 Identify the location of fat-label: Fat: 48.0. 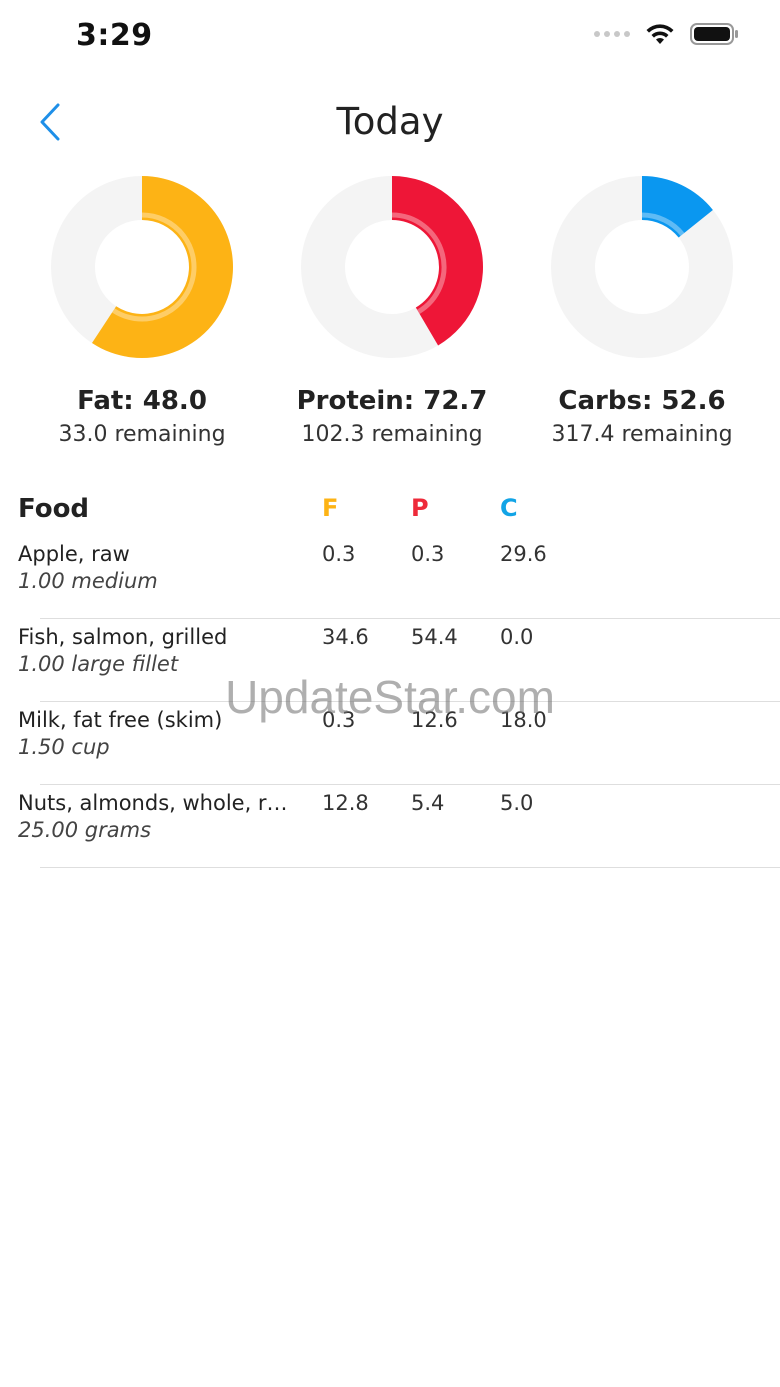
(142, 401).